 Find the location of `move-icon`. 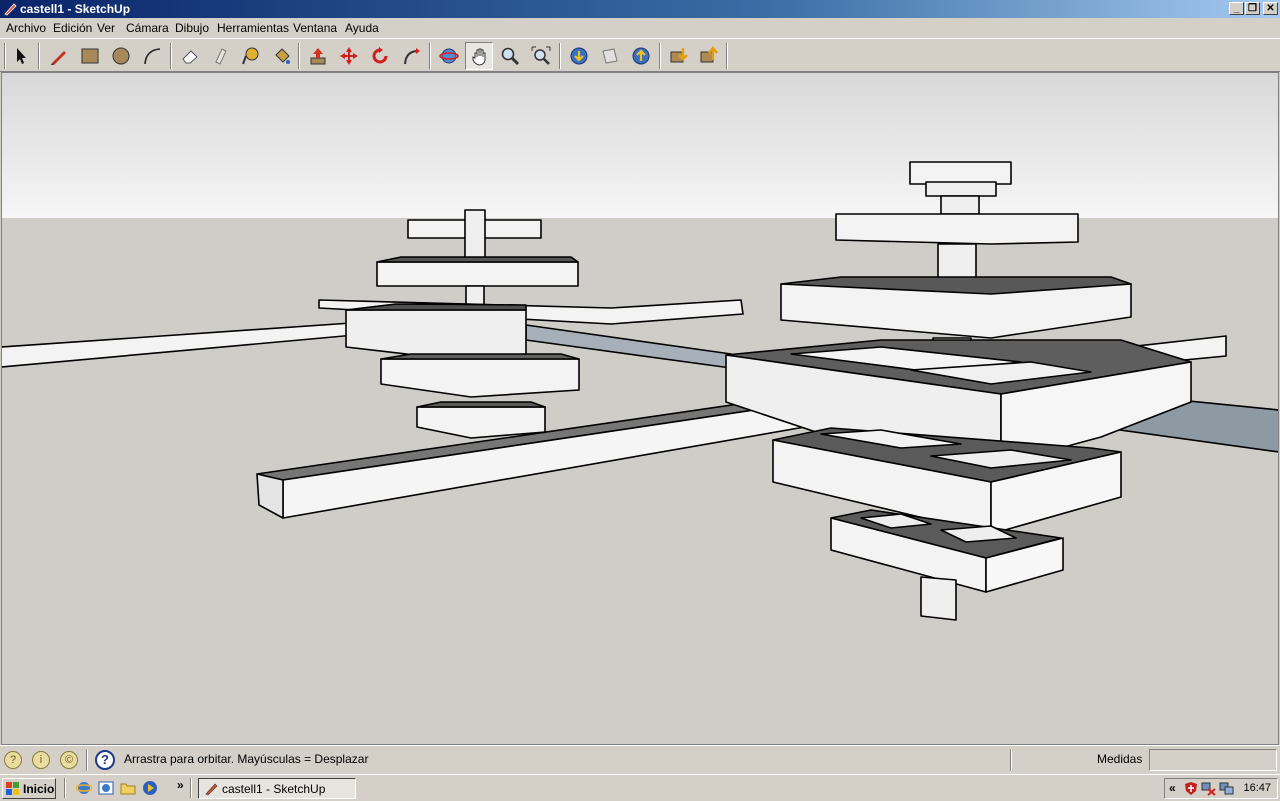

move-icon is located at coordinates (349, 56).